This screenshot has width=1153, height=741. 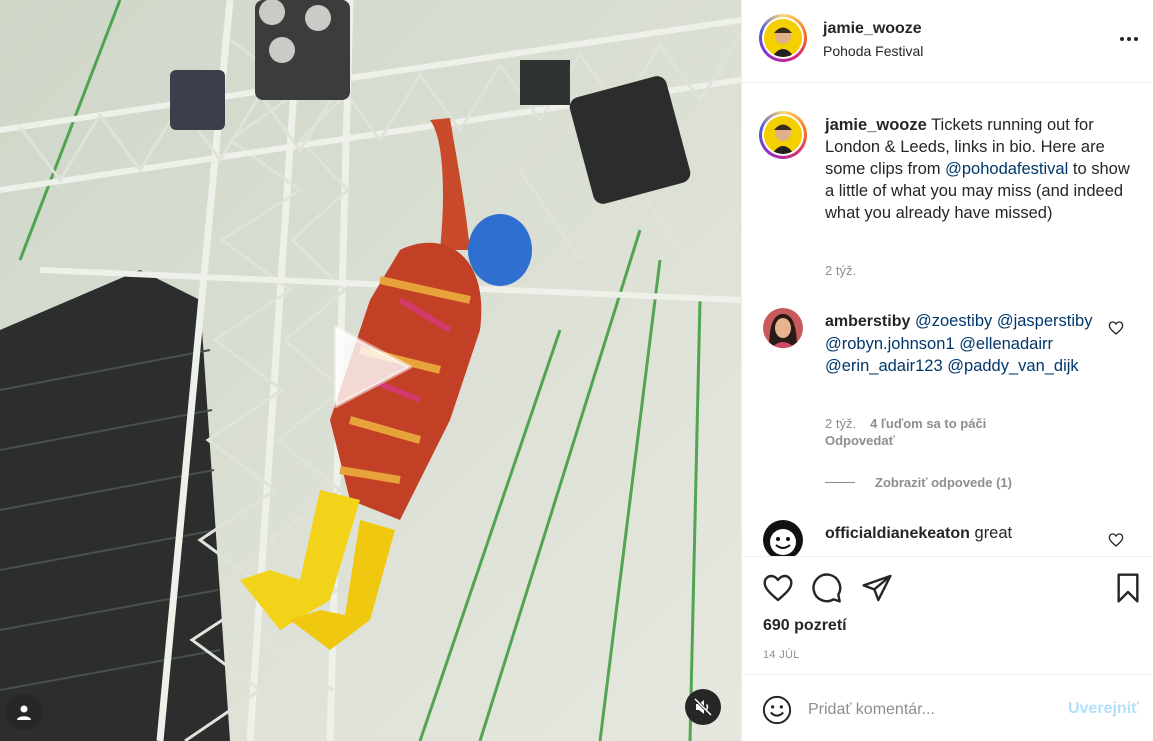 What do you see at coordinates (877, 588) in the screenshot?
I see `paper-plane-icon` at bounding box center [877, 588].